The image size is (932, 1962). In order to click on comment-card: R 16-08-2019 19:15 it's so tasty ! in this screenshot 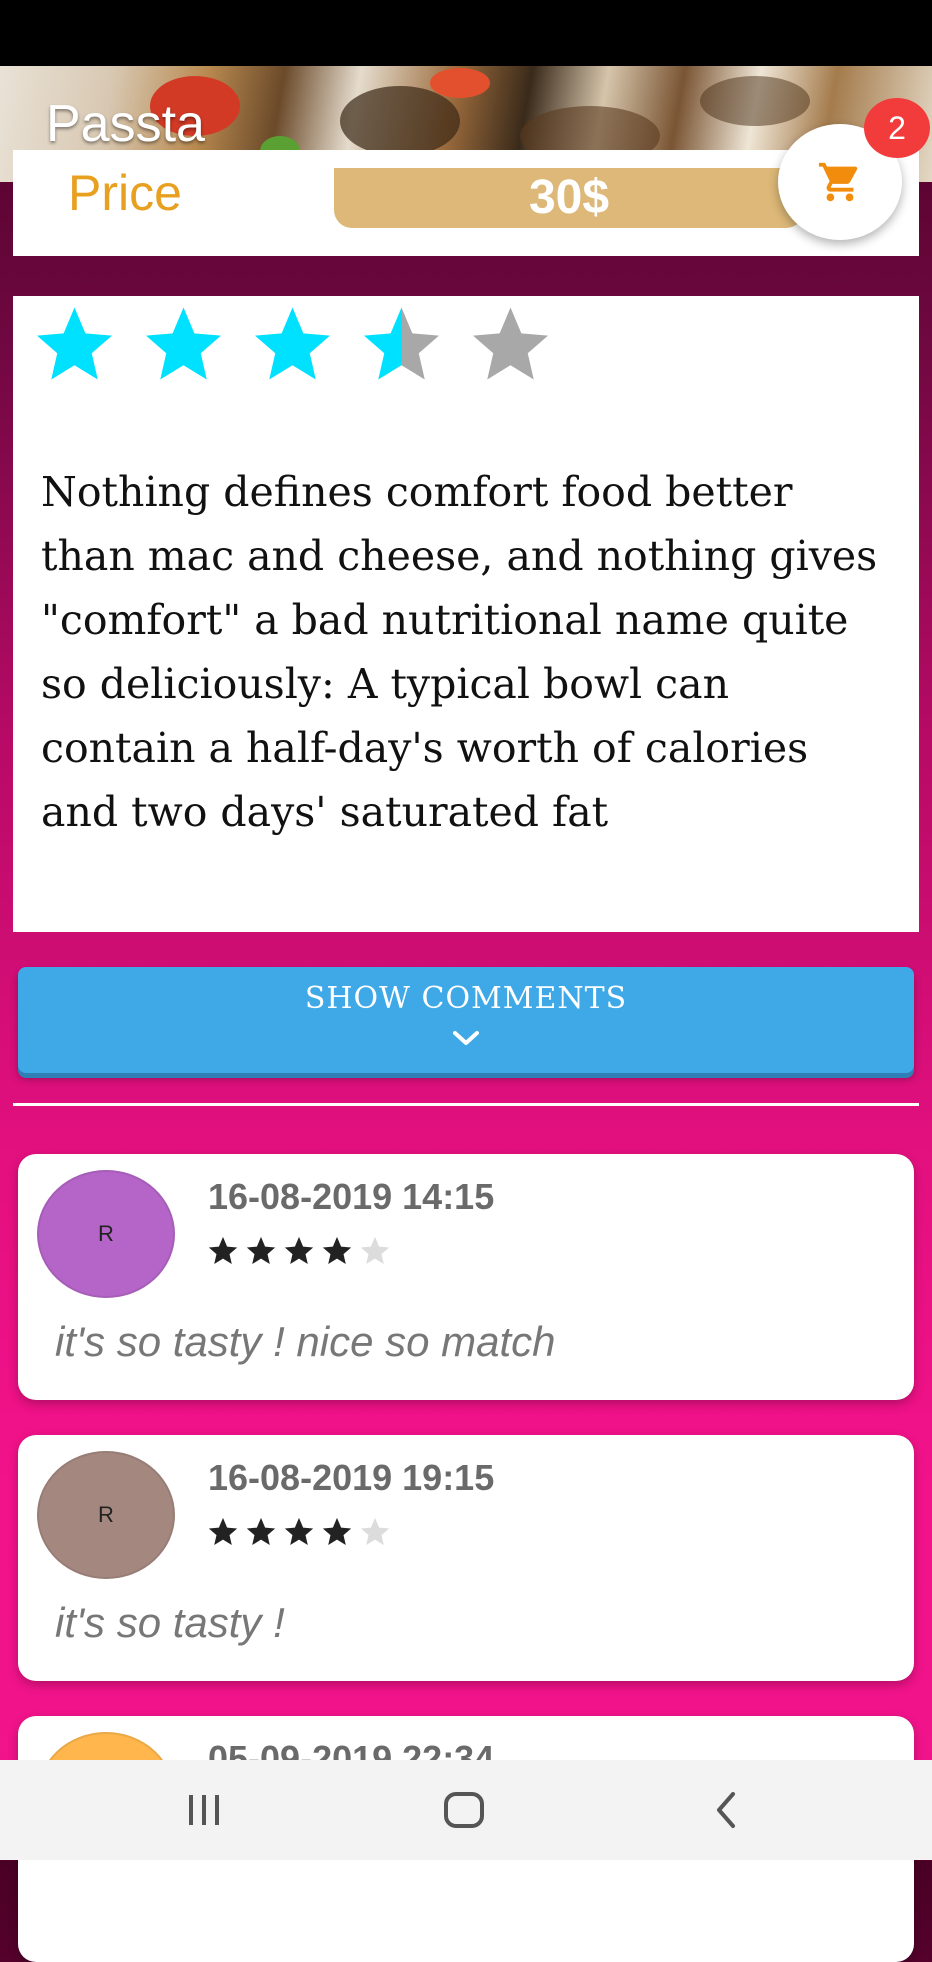, I will do `click(466, 1558)`.